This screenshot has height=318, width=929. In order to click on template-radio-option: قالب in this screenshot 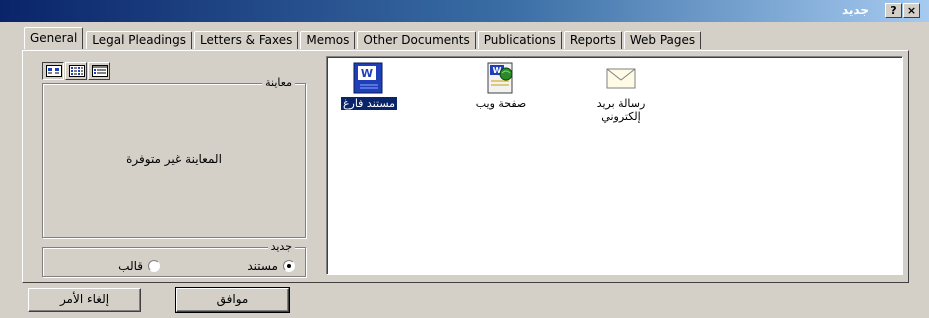, I will do `click(139, 266)`.